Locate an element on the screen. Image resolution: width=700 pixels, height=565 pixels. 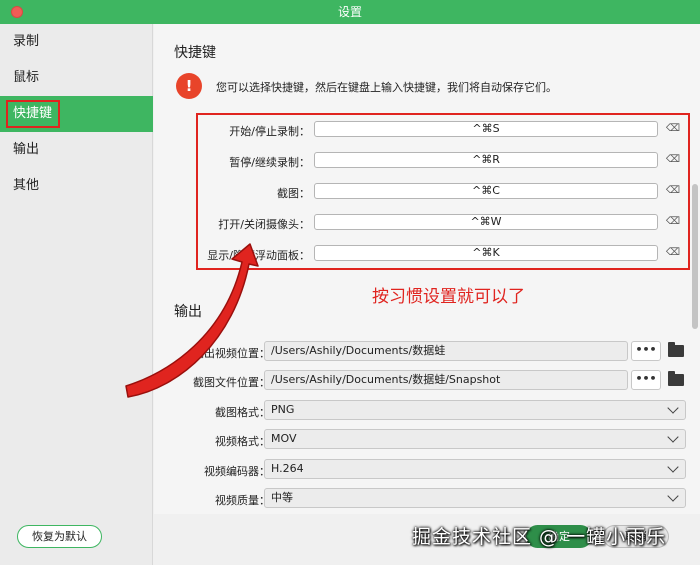
shortcut-input-floating-panel: ^⌘K is located at coordinates (486, 253).